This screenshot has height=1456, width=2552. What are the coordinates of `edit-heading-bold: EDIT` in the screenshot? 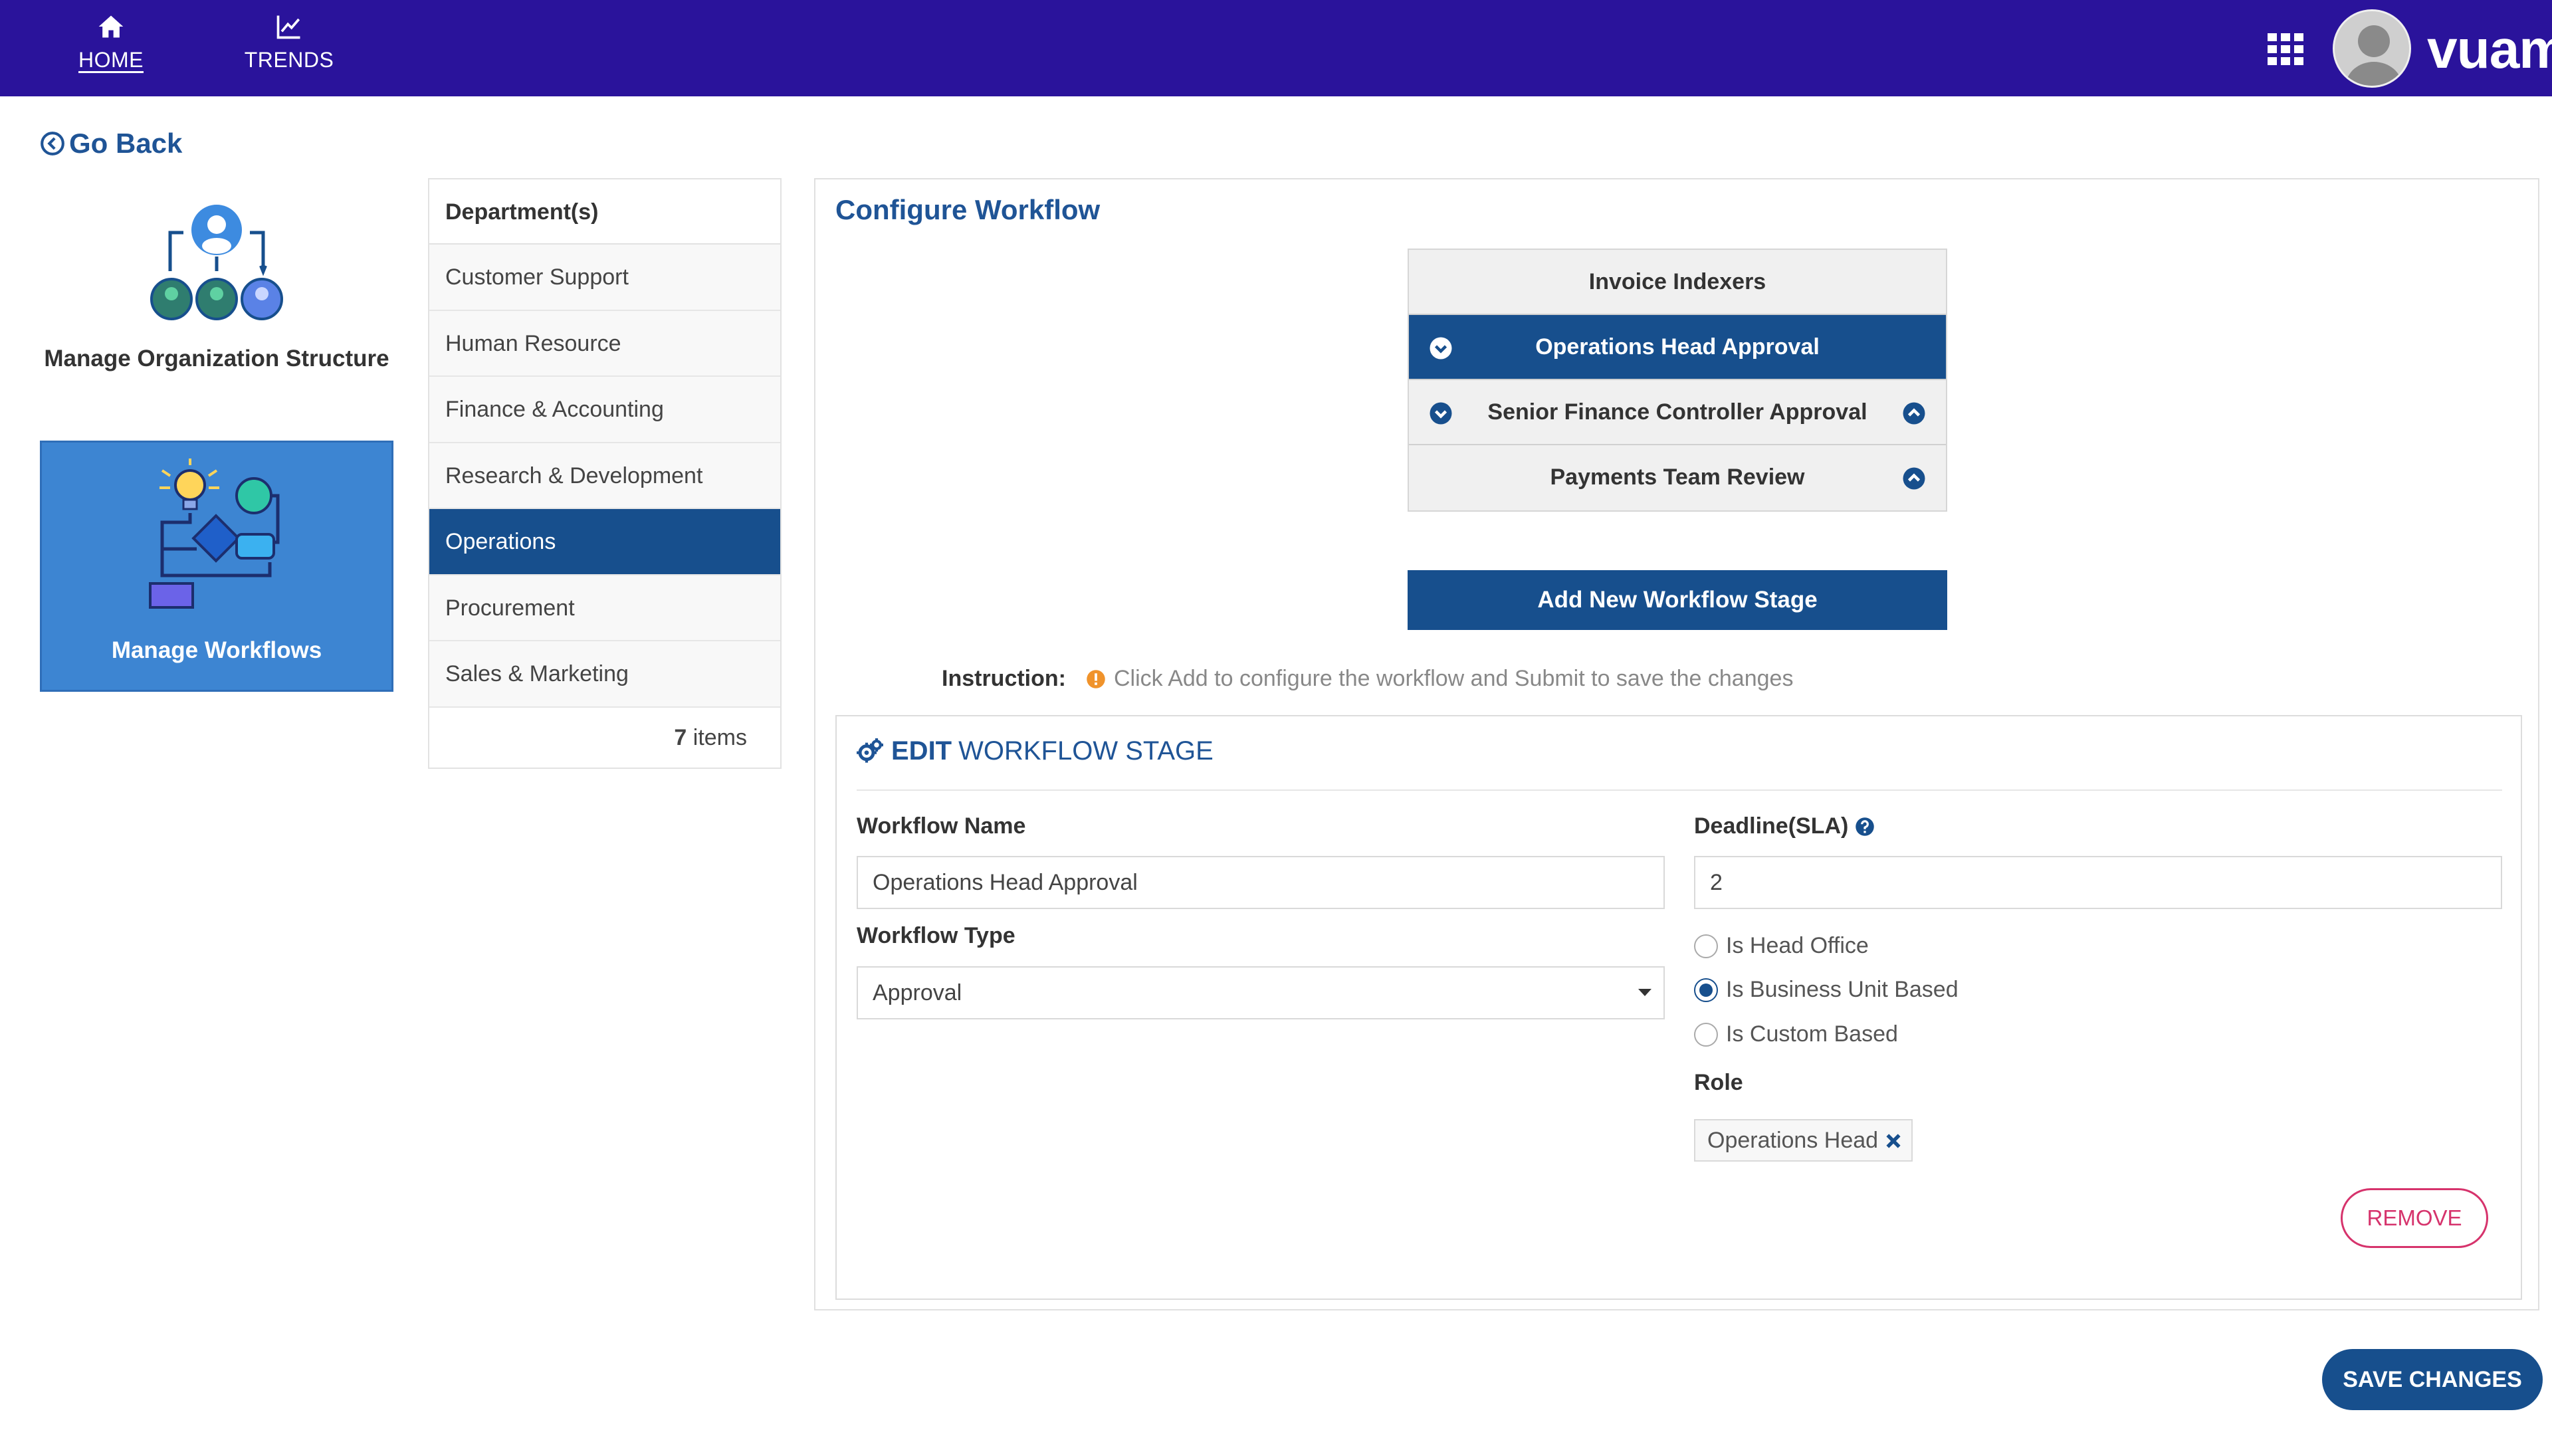 It's located at (921, 751).